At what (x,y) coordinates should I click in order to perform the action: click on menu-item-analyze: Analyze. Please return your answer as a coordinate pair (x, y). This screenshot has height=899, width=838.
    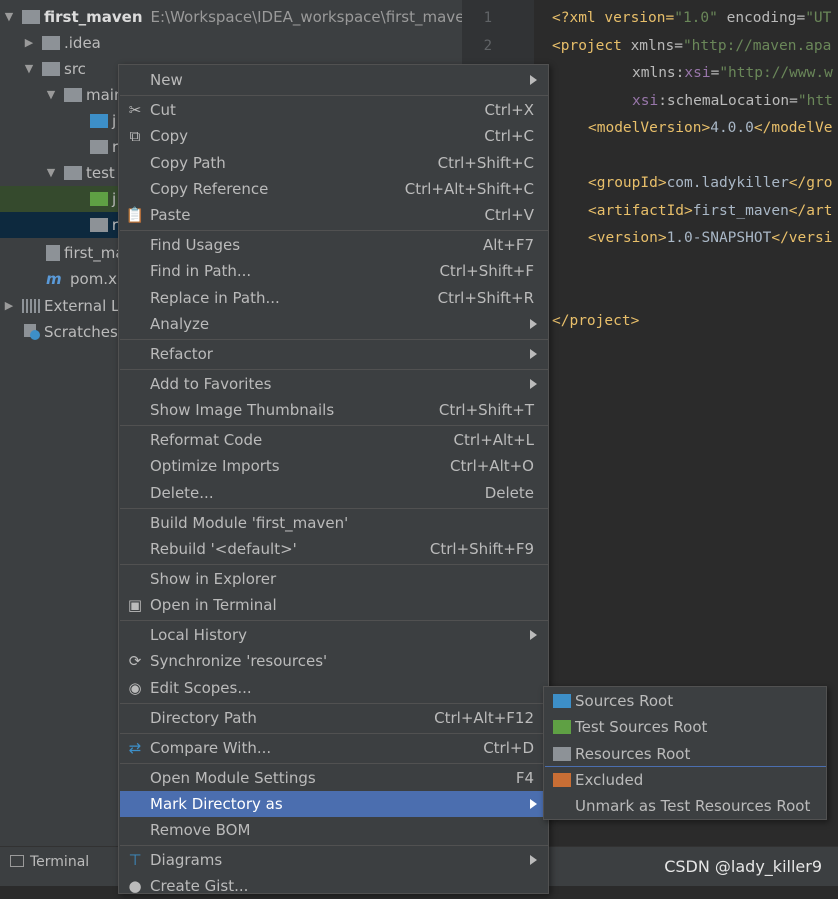
    Looking at the image, I should click on (334, 324).